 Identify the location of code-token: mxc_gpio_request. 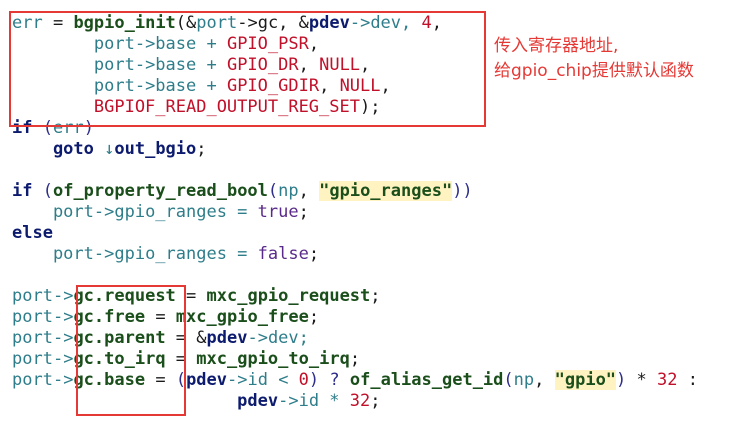
(288, 296).